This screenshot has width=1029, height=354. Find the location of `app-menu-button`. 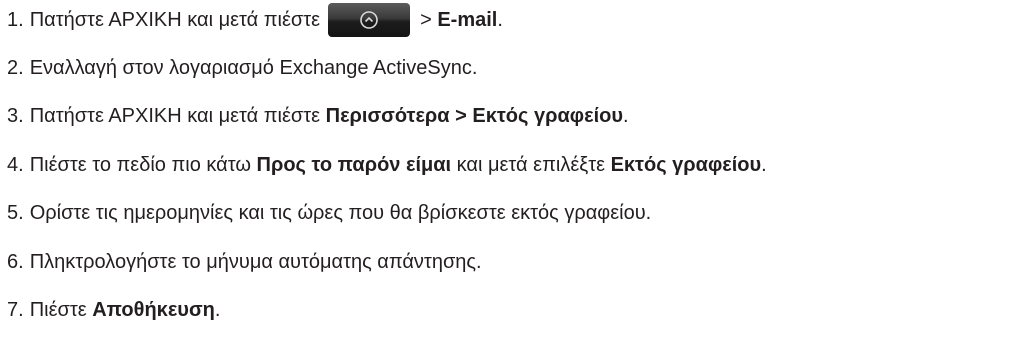

app-menu-button is located at coordinates (369, 20).